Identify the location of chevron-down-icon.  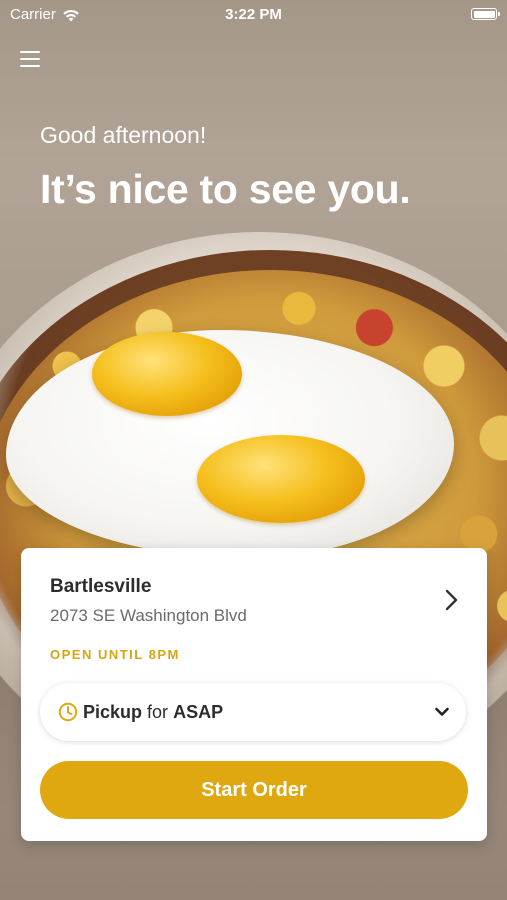
(442, 711).